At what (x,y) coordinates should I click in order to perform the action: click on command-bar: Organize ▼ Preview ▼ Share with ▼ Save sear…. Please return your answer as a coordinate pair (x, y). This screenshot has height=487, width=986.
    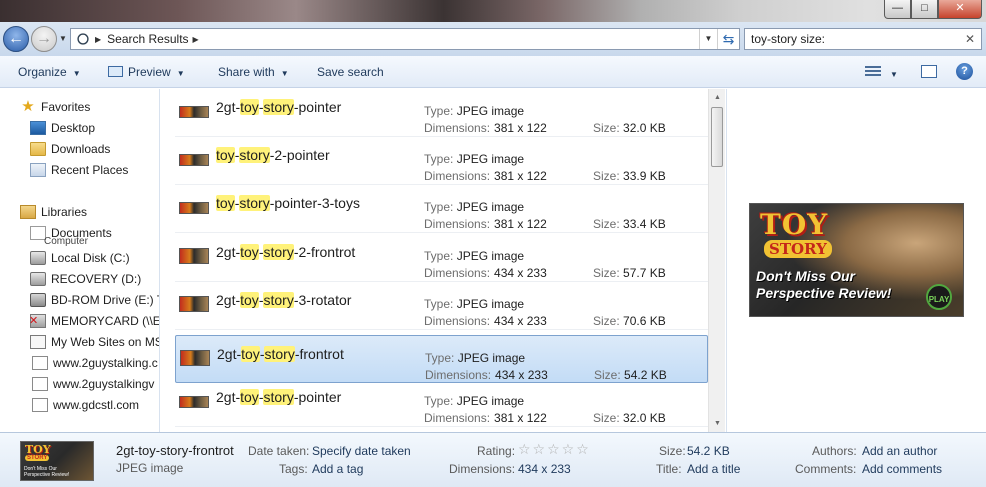
    Looking at the image, I should click on (493, 72).